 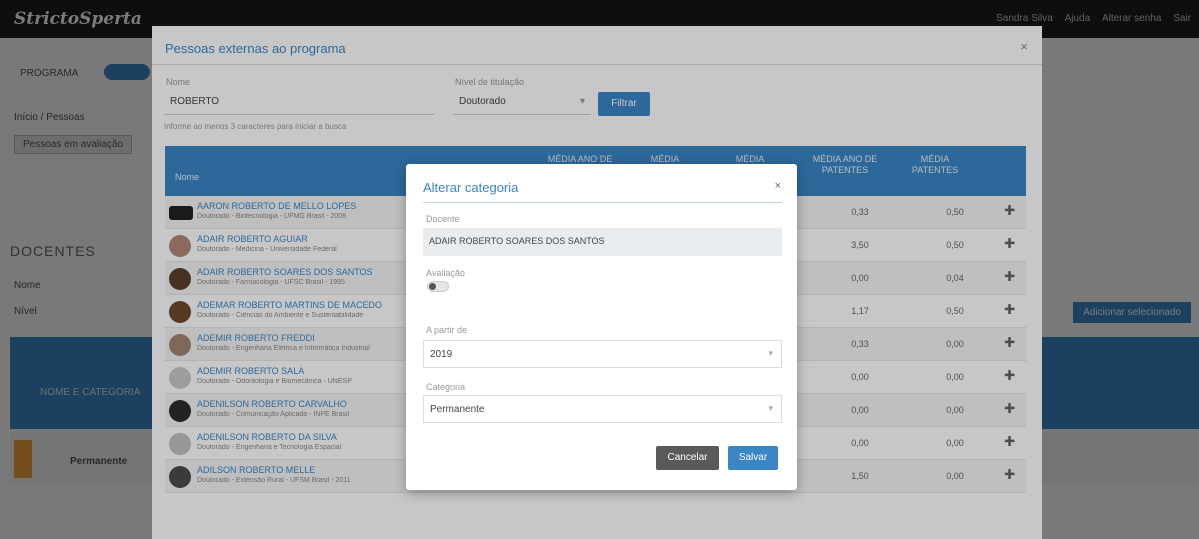 I want to click on docente-label: Docente, so click(x=443, y=219).